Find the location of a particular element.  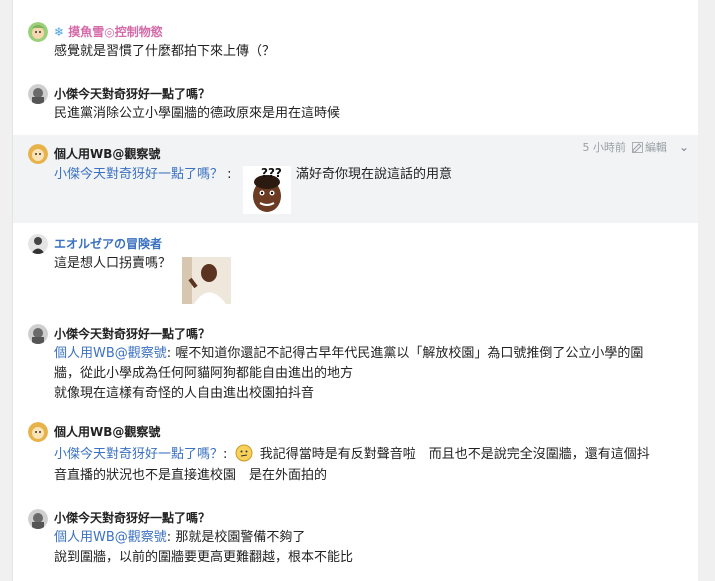

message-text: 說到圍牆，以前的圍牆要更高更難翻越，根本不能比 is located at coordinates (204, 557).